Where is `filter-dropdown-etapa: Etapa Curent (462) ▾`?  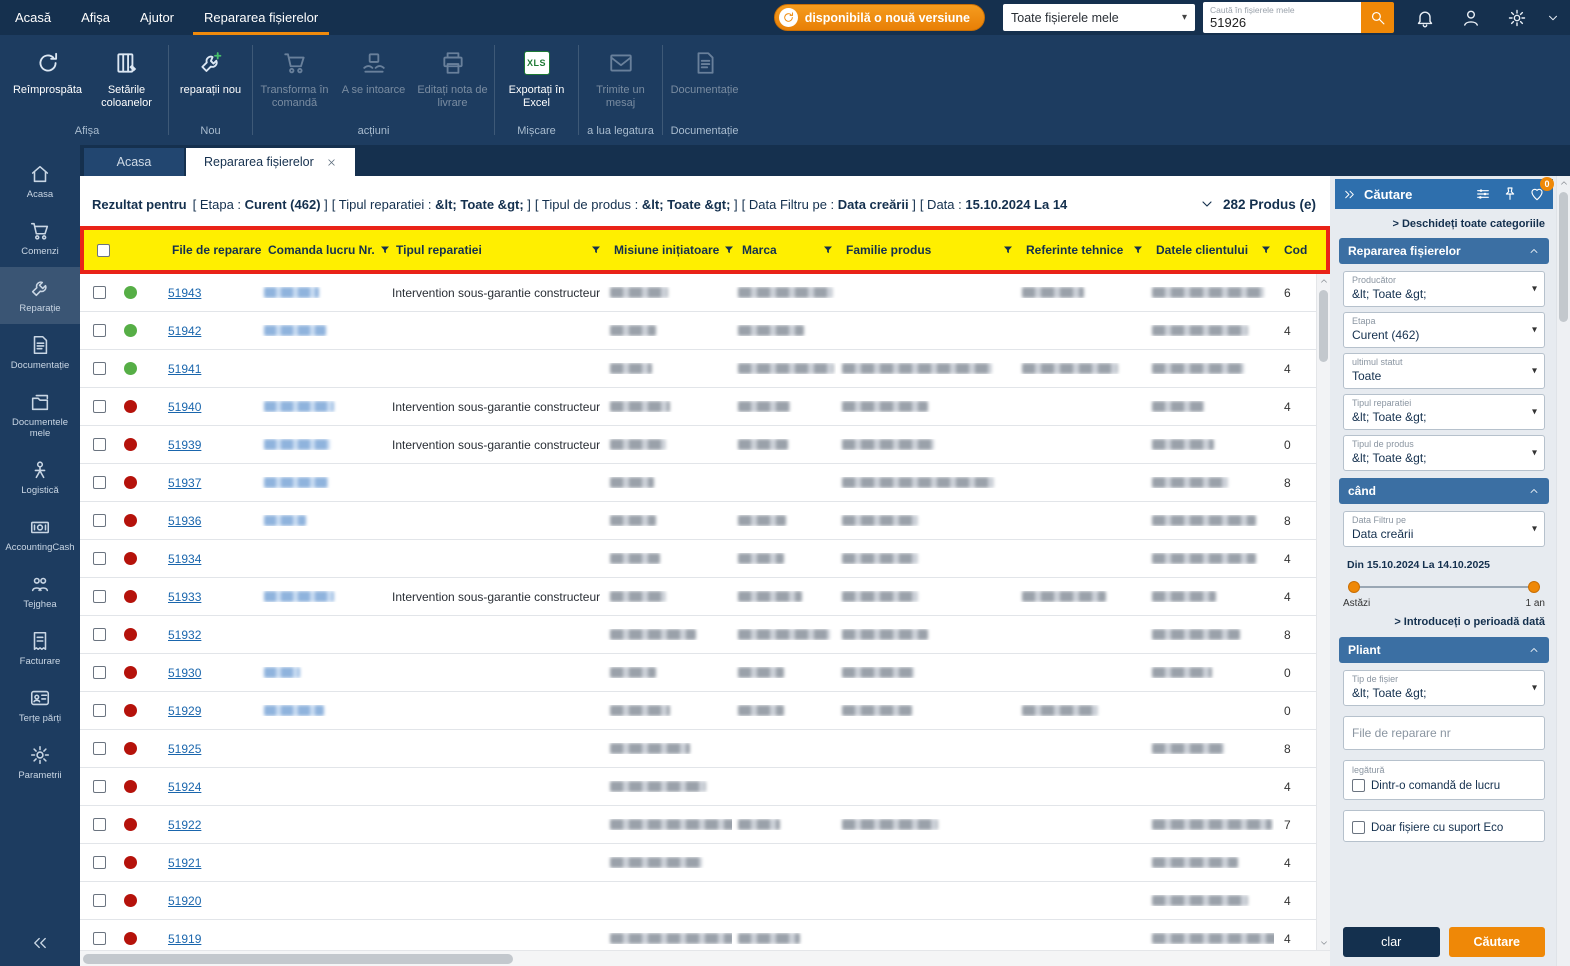 filter-dropdown-etapa: Etapa Curent (462) ▾ is located at coordinates (1444, 330).